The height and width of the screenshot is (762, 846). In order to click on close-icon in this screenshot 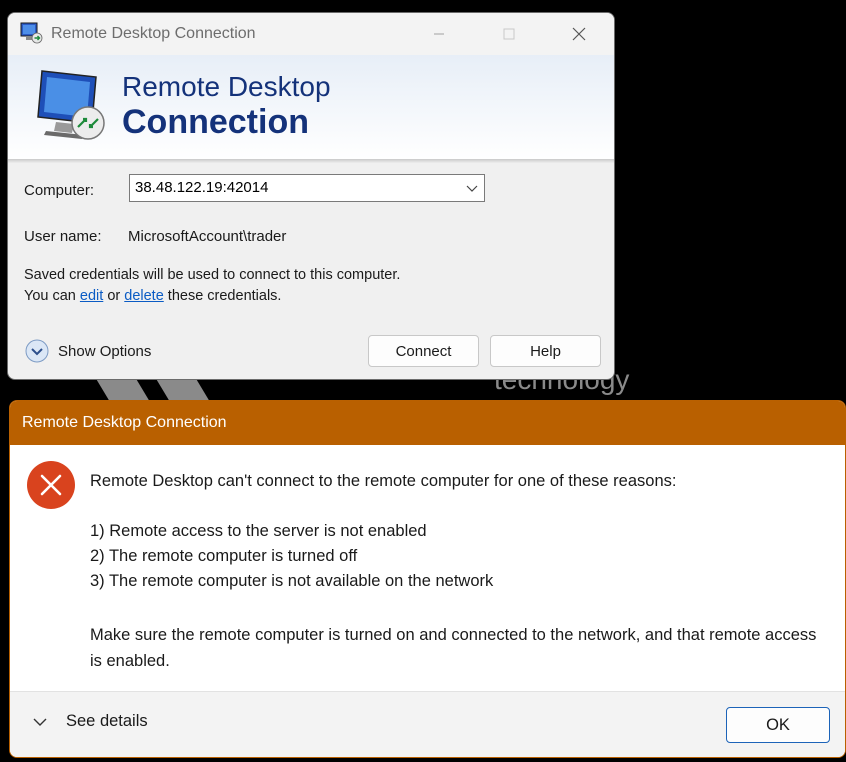, I will do `click(579, 34)`.